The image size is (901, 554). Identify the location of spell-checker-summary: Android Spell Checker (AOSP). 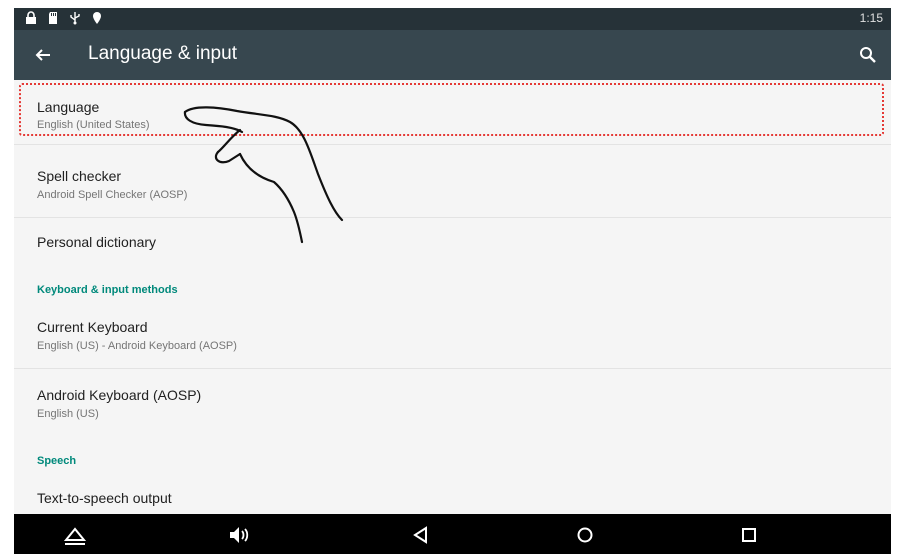
(112, 195).